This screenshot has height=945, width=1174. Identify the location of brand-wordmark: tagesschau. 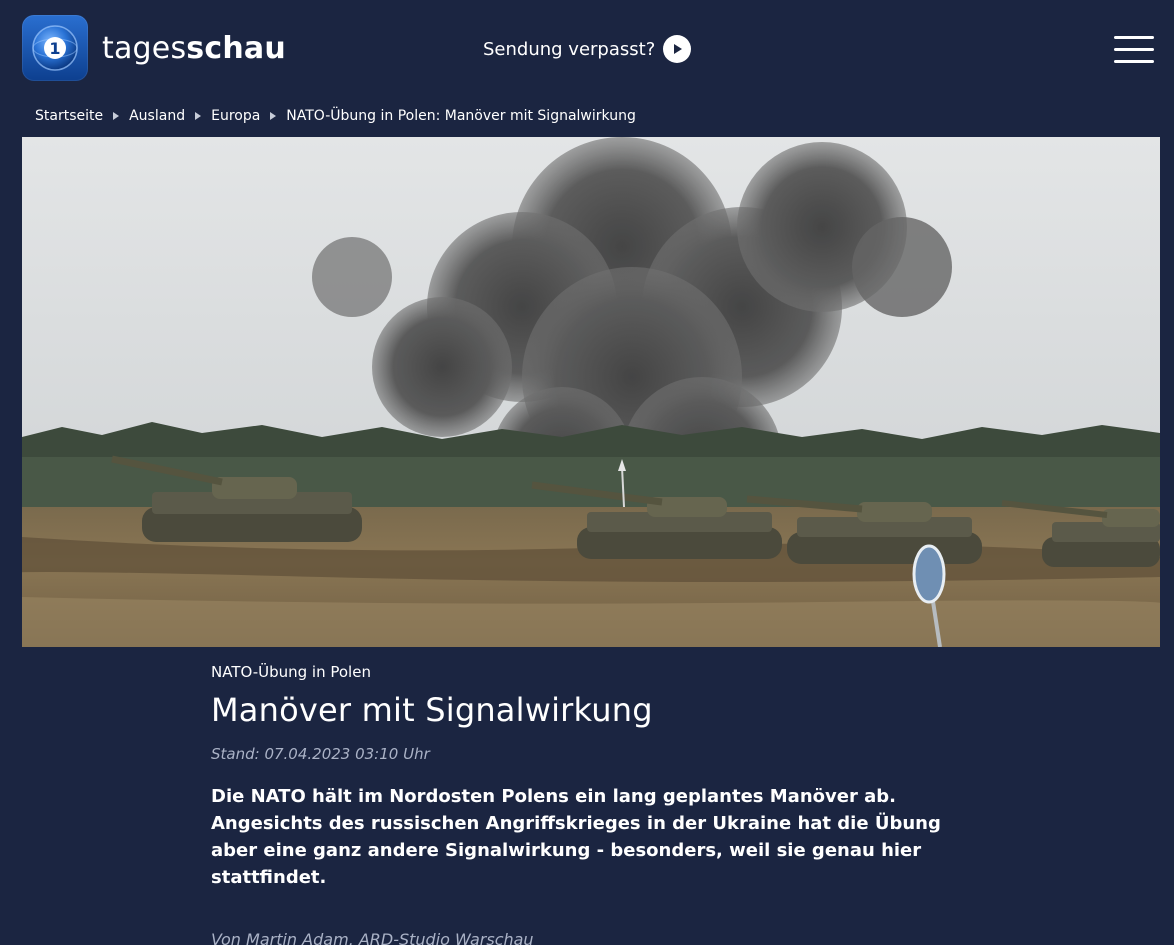
(194, 48).